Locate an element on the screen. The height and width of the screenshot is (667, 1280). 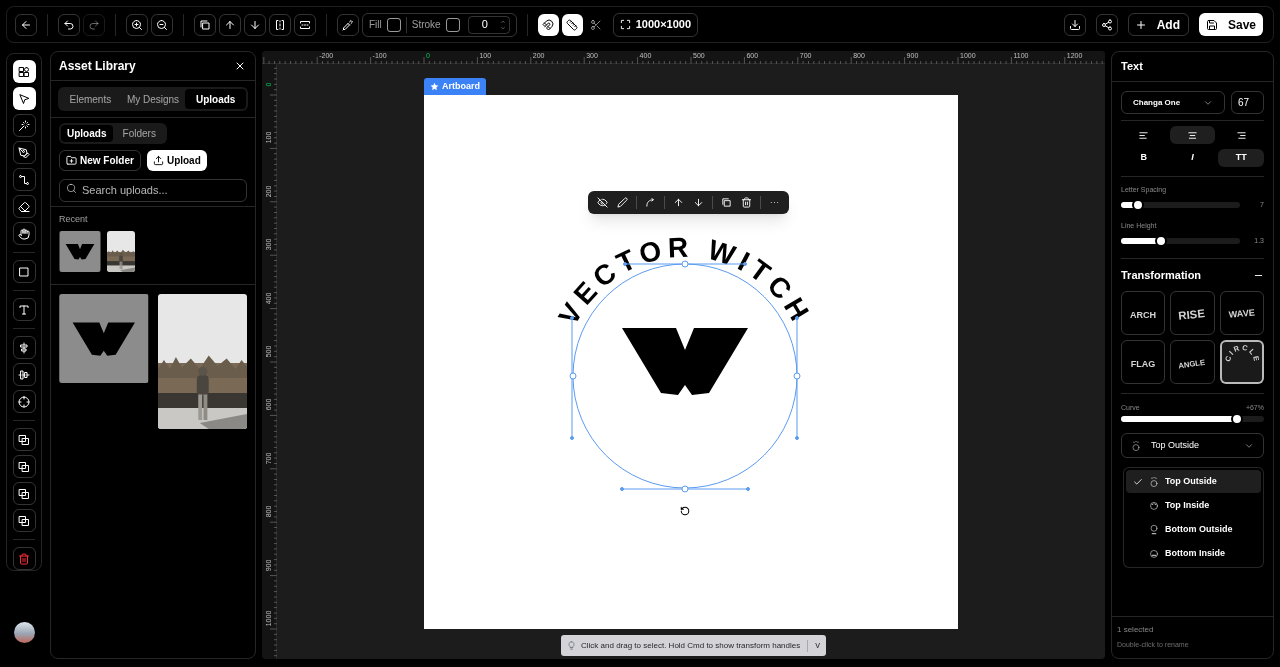
pan-tool is located at coordinates (24, 233).